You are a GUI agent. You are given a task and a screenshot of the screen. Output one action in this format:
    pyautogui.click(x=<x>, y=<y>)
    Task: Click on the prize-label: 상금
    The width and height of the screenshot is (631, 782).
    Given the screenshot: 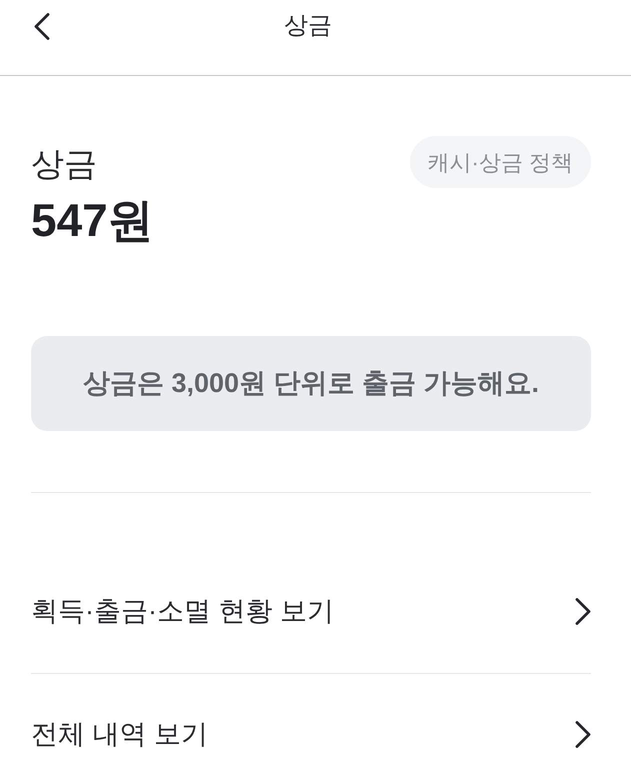 What is the action you would take?
    pyautogui.click(x=64, y=164)
    